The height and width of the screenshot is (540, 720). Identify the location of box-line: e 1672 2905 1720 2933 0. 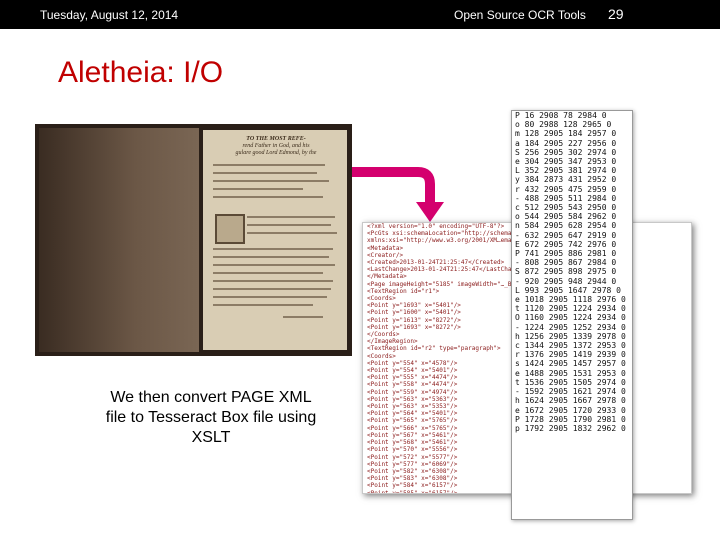
(570, 410).